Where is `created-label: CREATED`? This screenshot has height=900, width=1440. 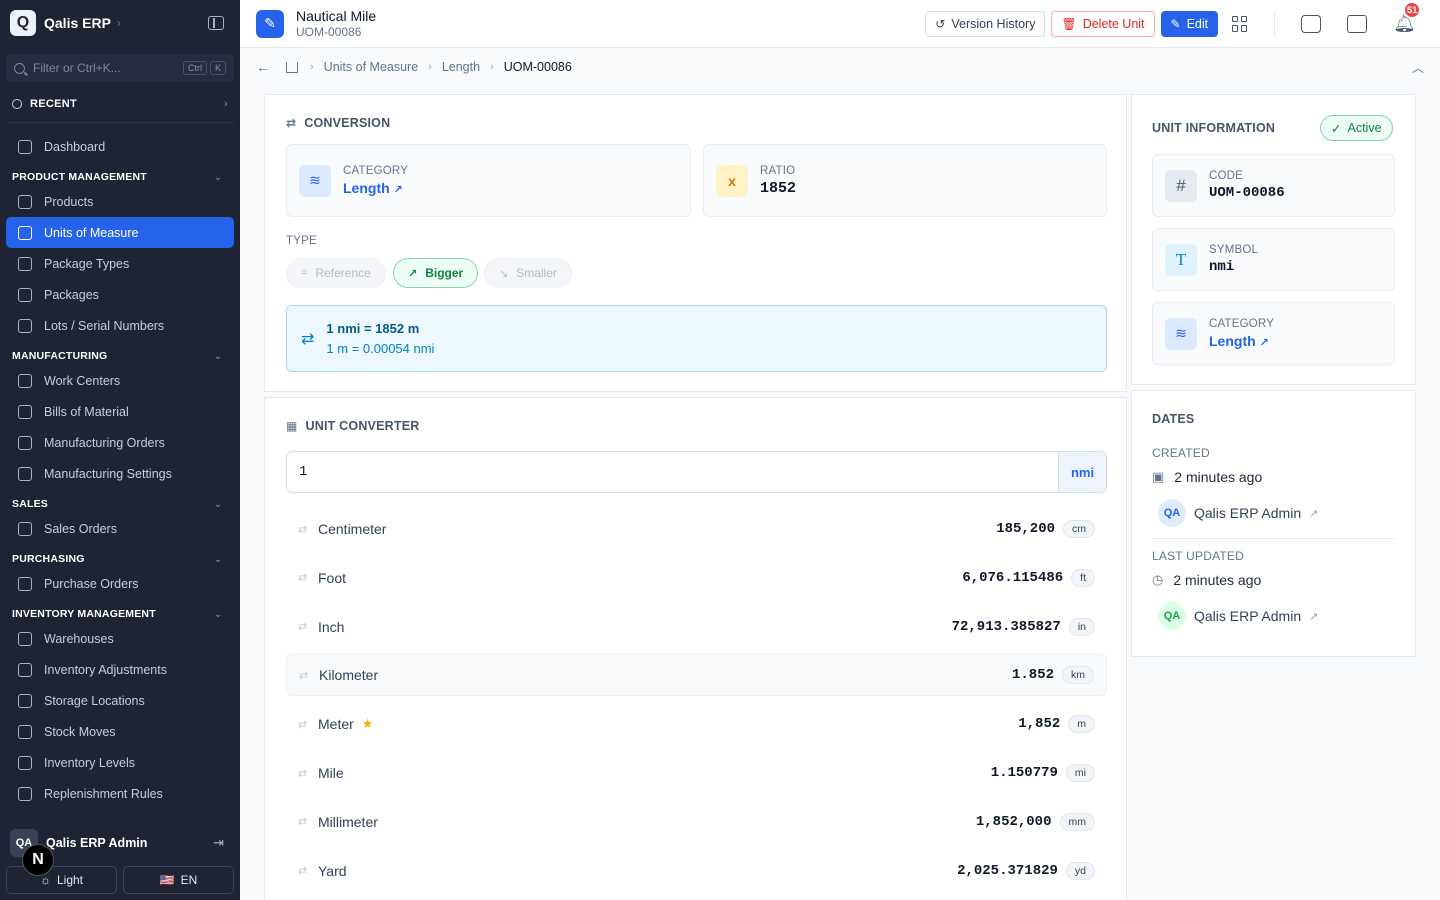
created-label: CREATED is located at coordinates (1181, 453).